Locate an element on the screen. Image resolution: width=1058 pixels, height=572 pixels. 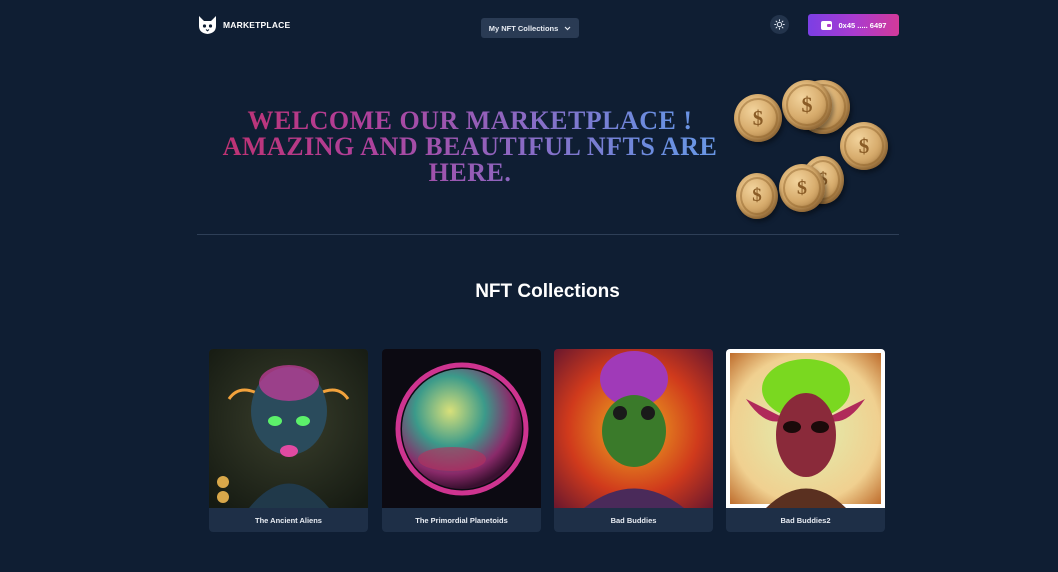
hero-line: AMAZING AND BEAUTIFUL NFTS ARE is located at coordinates (470, 146).